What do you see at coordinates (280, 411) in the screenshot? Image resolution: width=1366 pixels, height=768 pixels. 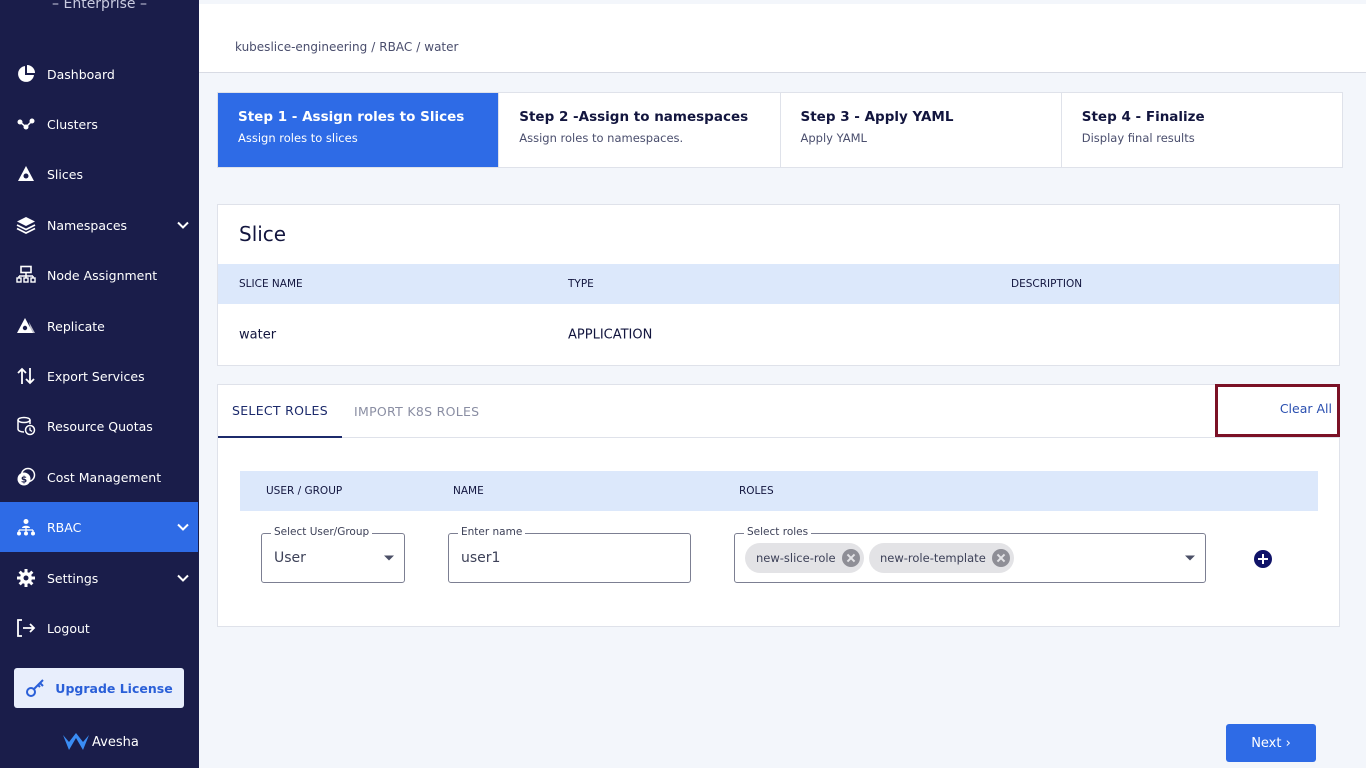 I see `tab-select-roles: SELECT ROLES` at bounding box center [280, 411].